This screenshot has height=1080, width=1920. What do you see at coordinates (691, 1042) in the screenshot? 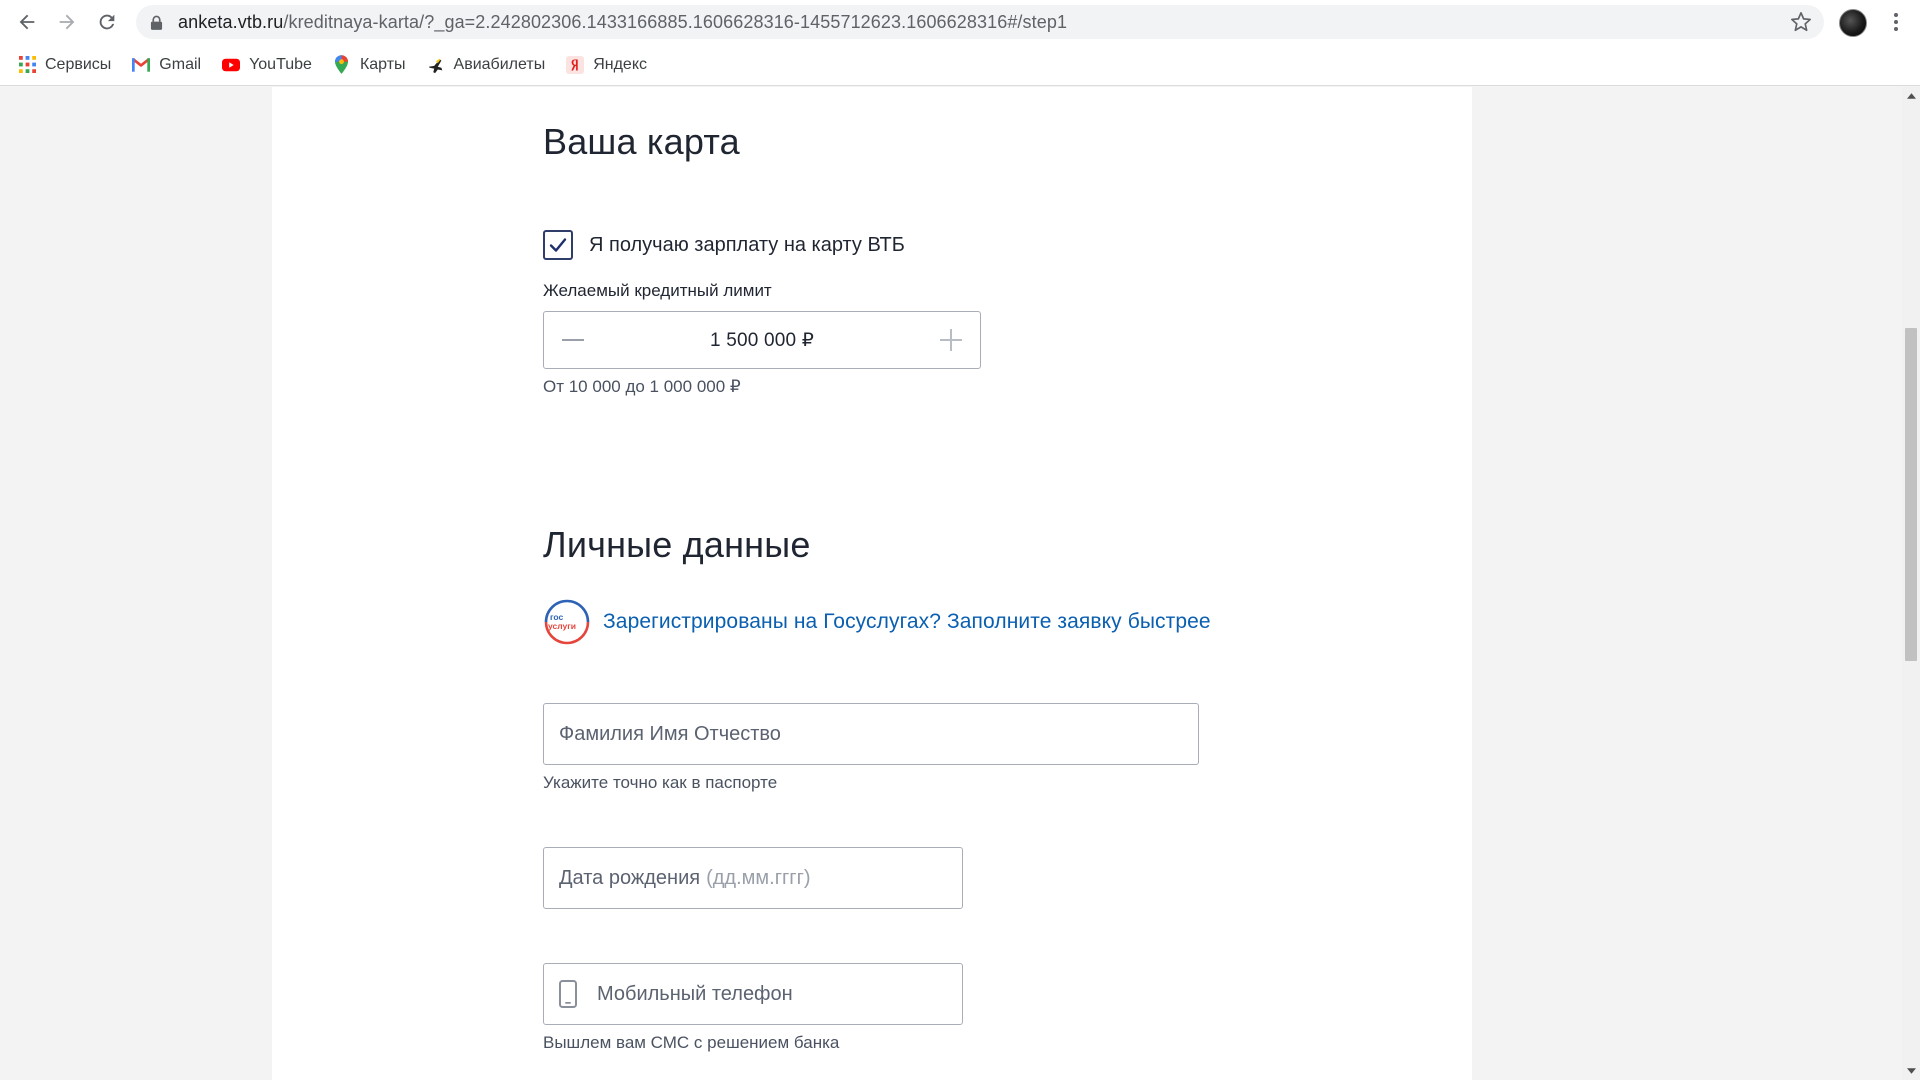
I see `phone-hint: Вышлем вам СМС с решением банка` at bounding box center [691, 1042].